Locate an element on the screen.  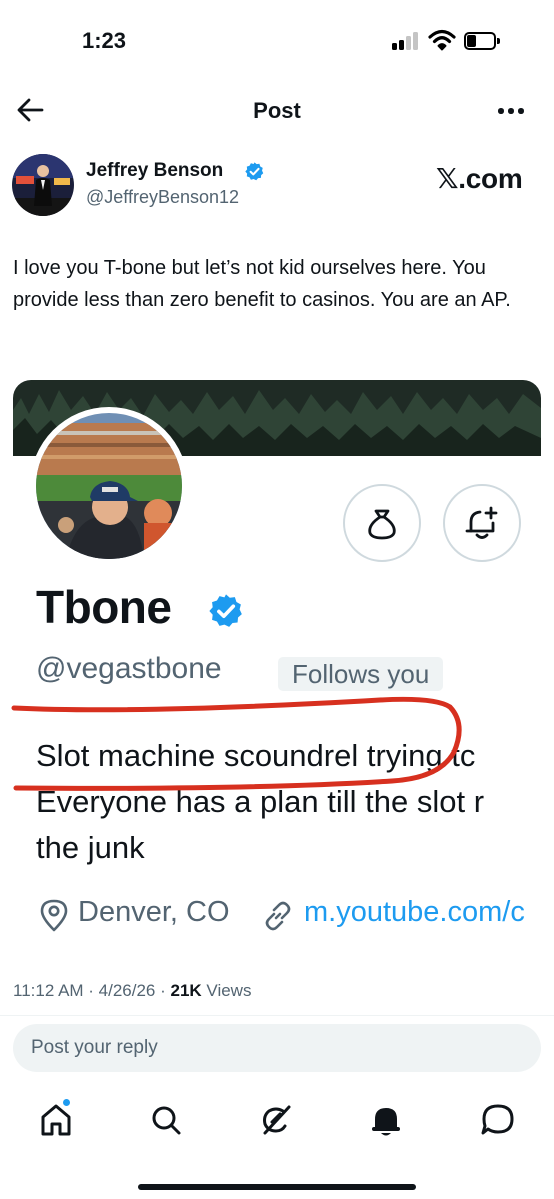
search-icon is located at coordinates (166, 1120).